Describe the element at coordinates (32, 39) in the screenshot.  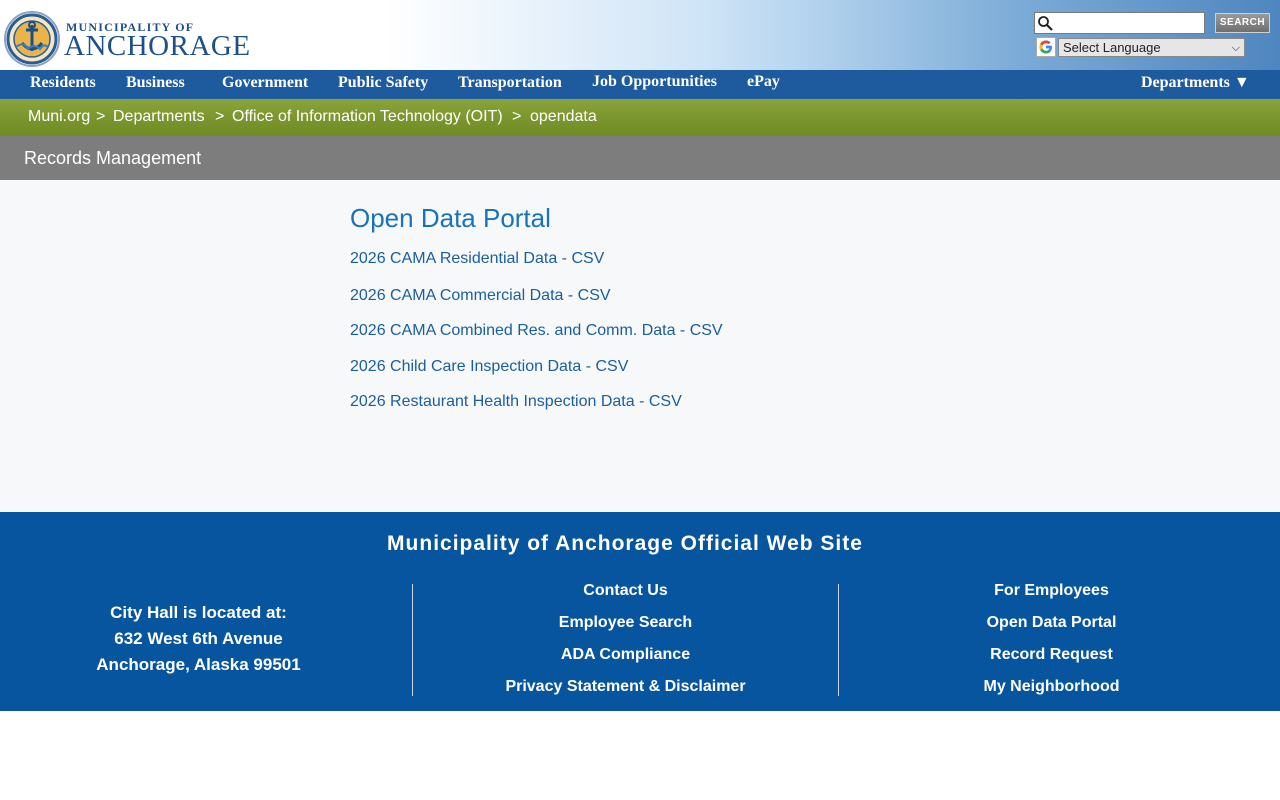
I see `municipality-seal-logo` at that location.